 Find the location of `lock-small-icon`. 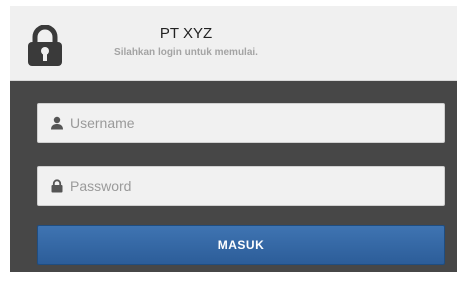

lock-small-icon is located at coordinates (57, 186).